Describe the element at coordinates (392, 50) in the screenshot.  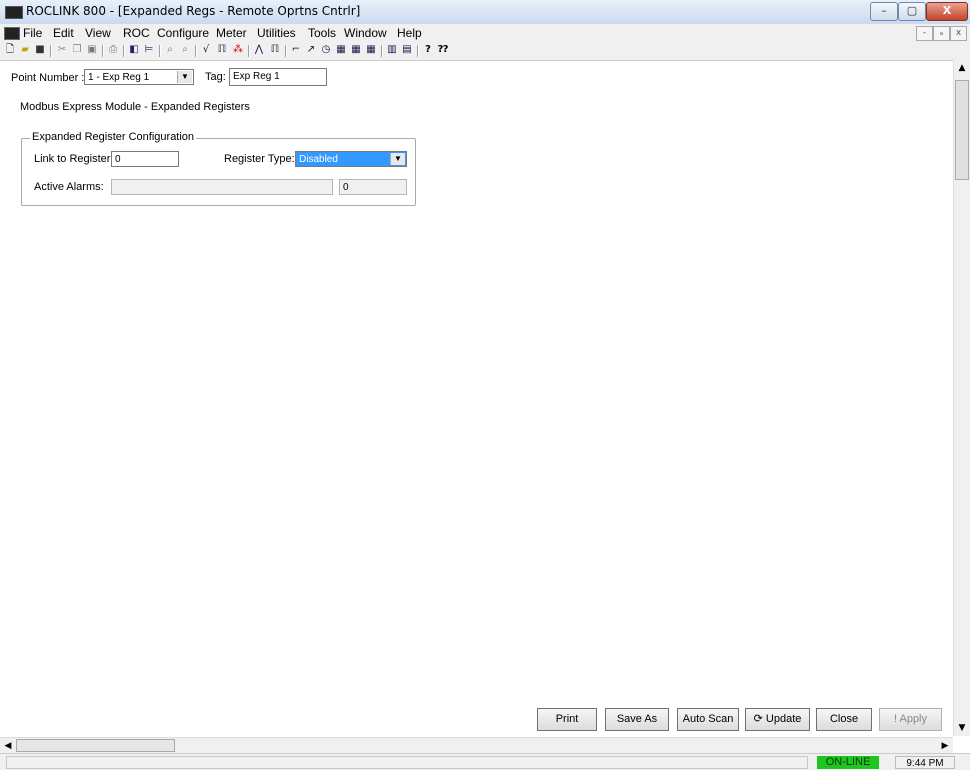
I see `report-icon: ▥` at that location.